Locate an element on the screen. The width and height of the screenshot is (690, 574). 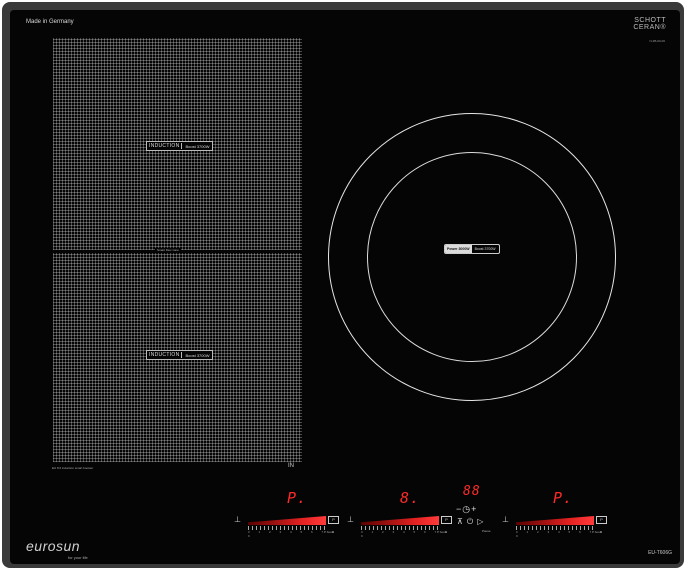
pan-detect-icon: IN is located at coordinates (291, 466).